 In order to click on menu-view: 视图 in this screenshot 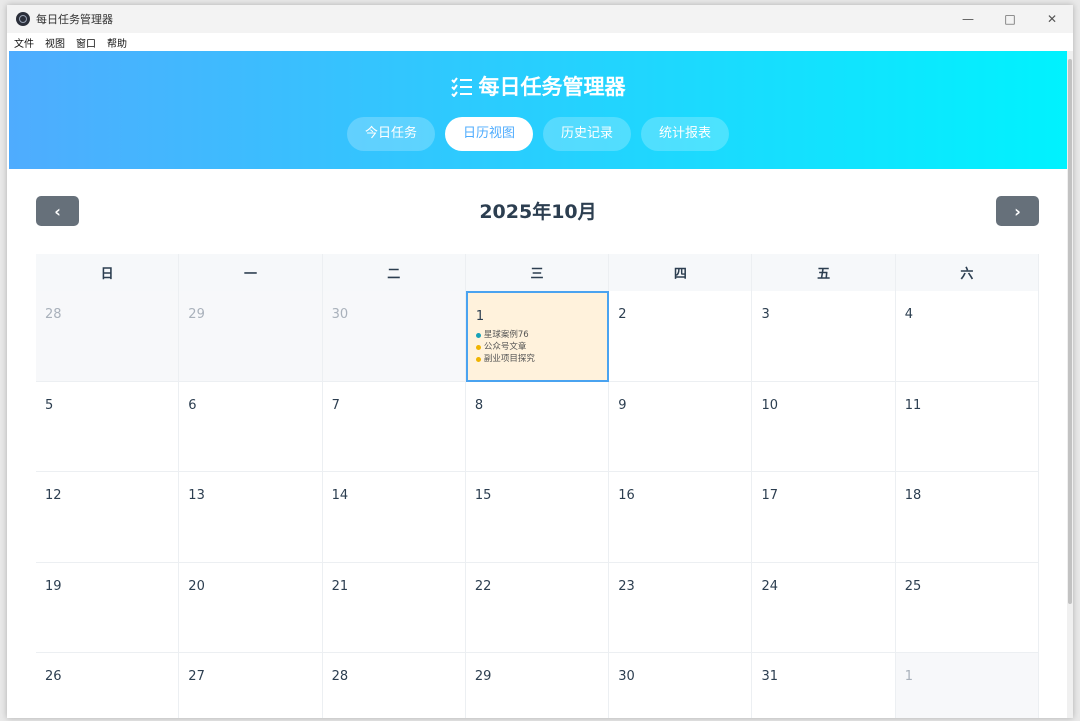, I will do `click(55, 42)`.